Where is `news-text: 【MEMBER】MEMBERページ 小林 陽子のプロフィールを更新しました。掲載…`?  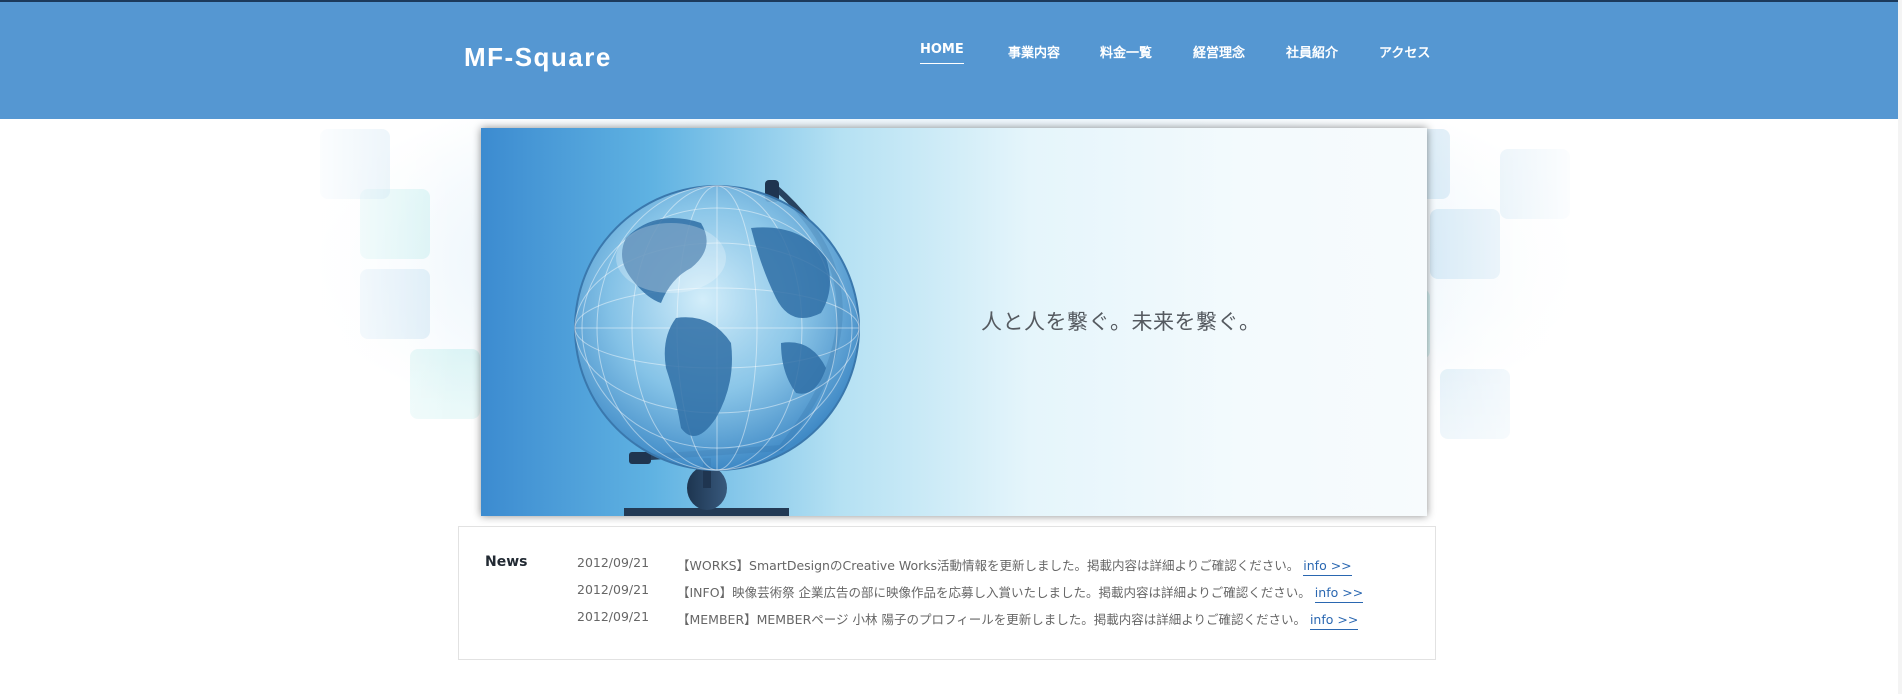 news-text: 【MEMBER】MEMBERページ 小林 陽子のプロフィールを更新しました。掲載… is located at coordinates (991, 619).